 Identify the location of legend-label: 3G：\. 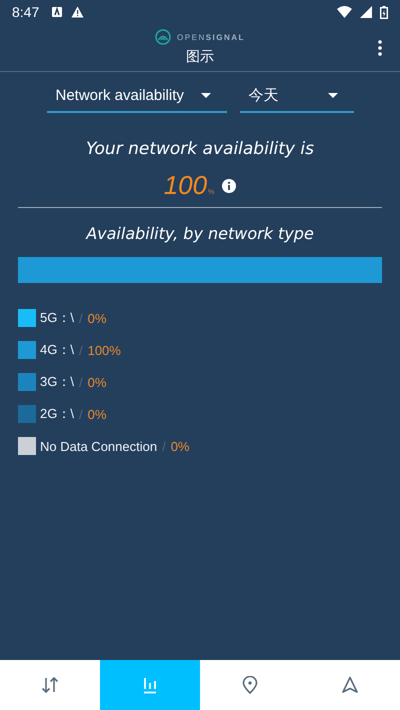
(57, 382).